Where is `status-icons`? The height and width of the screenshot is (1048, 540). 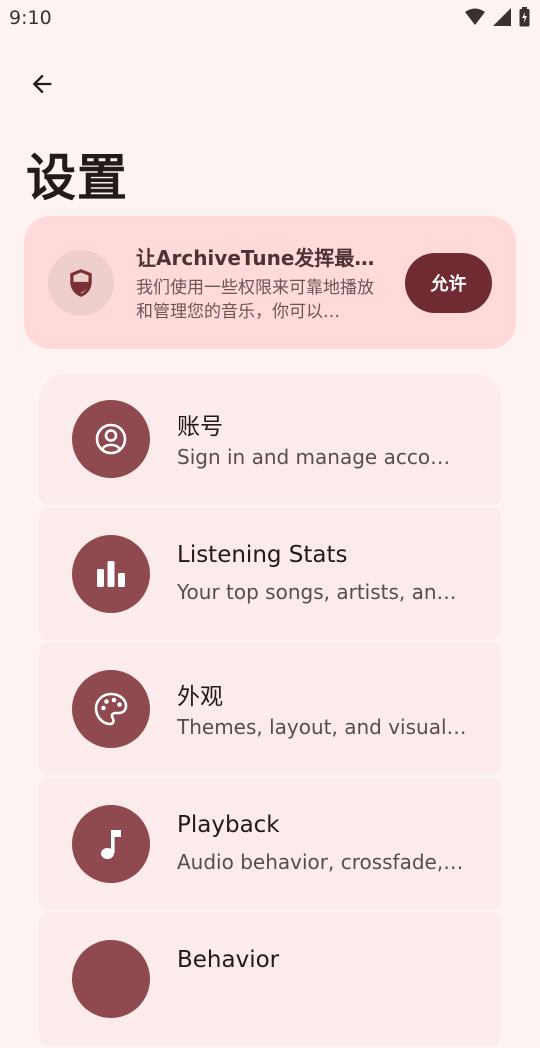 status-icons is located at coordinates (497, 17).